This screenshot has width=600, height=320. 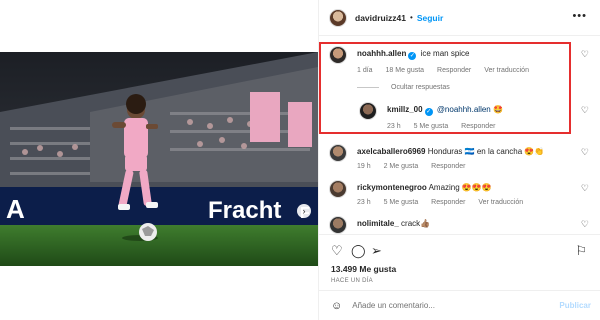 I want to click on comment-text-line: noahhh.allen ✓ ice man spice, so click(x=467, y=54).